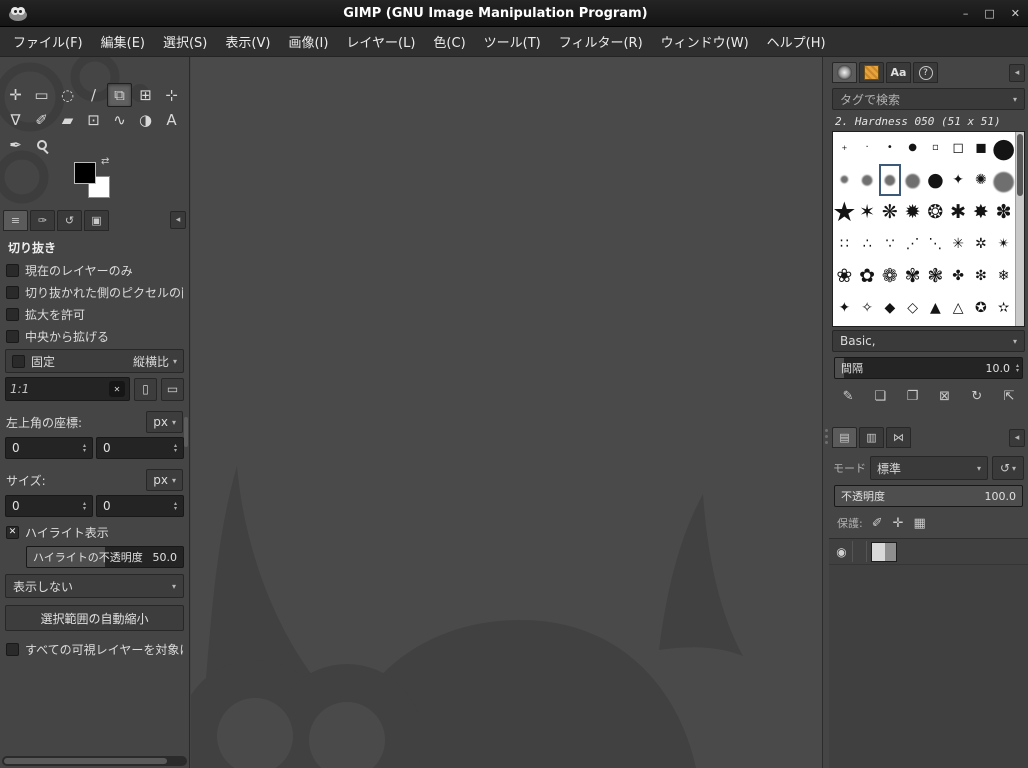 The width and height of the screenshot is (1028, 768). Describe the element at coordinates (93, 95) in the screenshot. I see `fuzzy-select-tool: ∕` at that location.